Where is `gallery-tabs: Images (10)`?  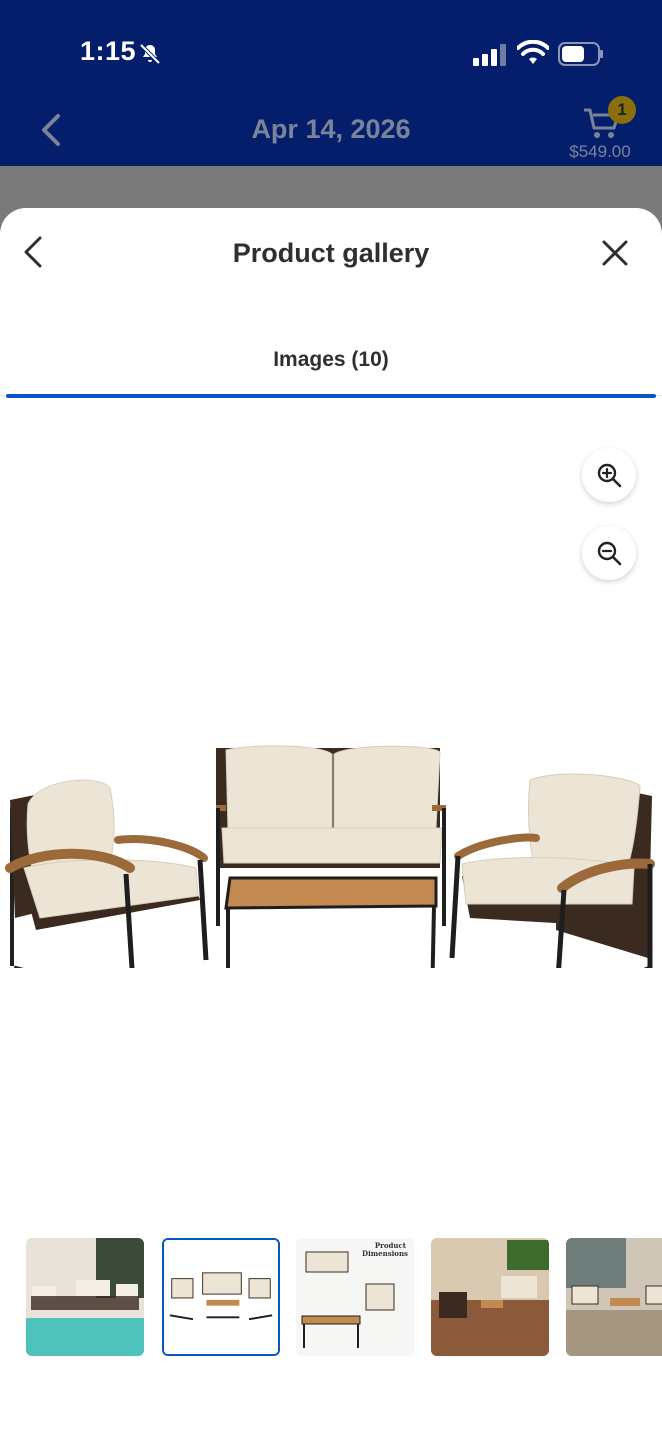 gallery-tabs: Images (10) is located at coordinates (331, 368).